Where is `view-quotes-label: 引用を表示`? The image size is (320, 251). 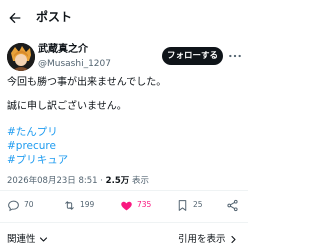
view-quotes-label: 引用を表示 is located at coordinates (202, 239).